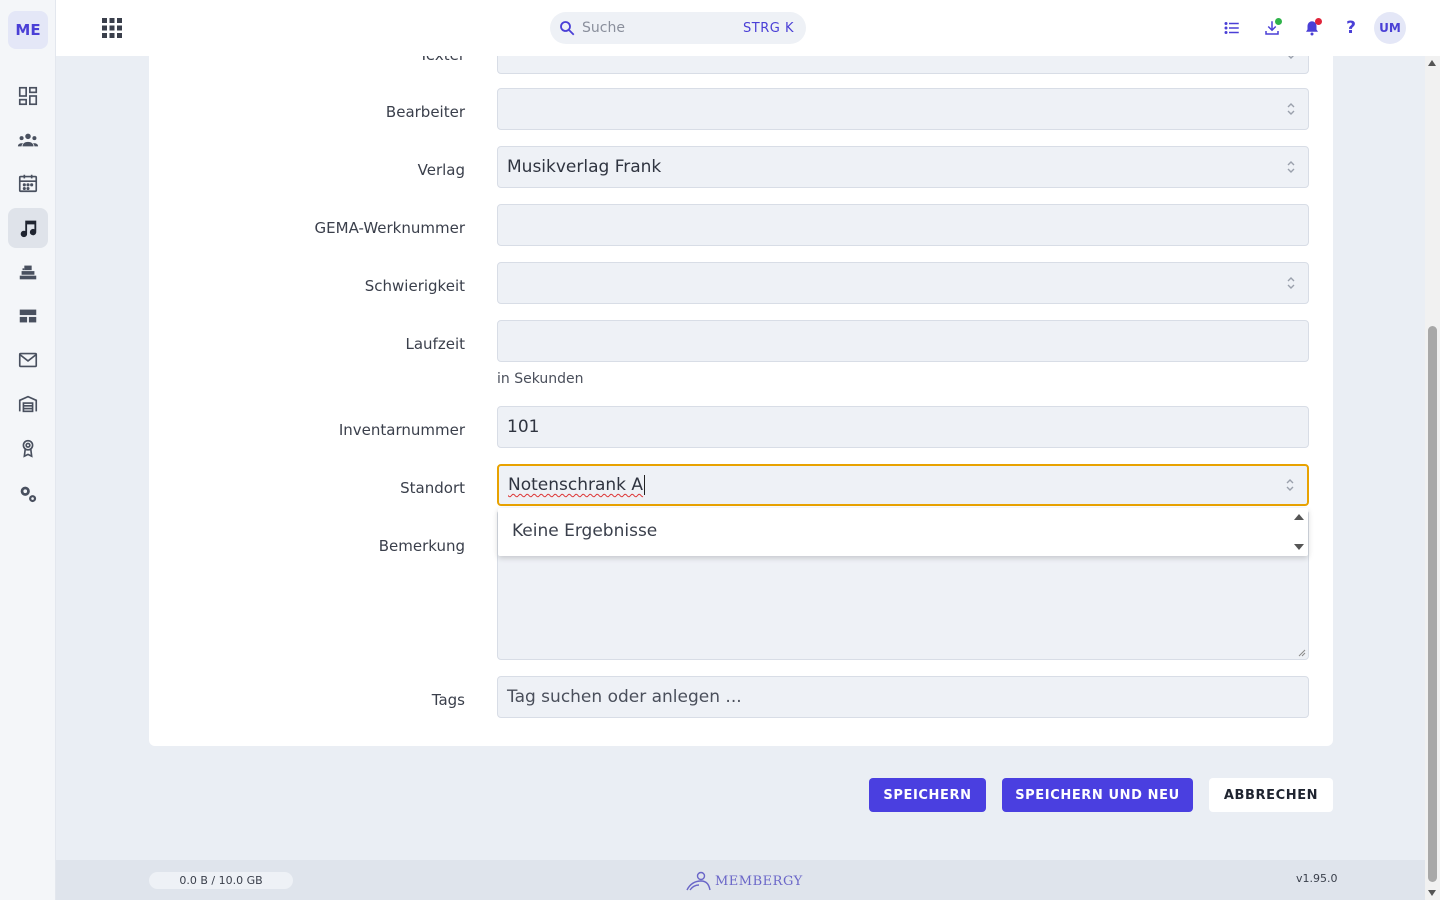 This screenshot has width=1440, height=900. Describe the element at coordinates (1312, 28) in the screenshot. I see `notification-bell-icon` at that location.